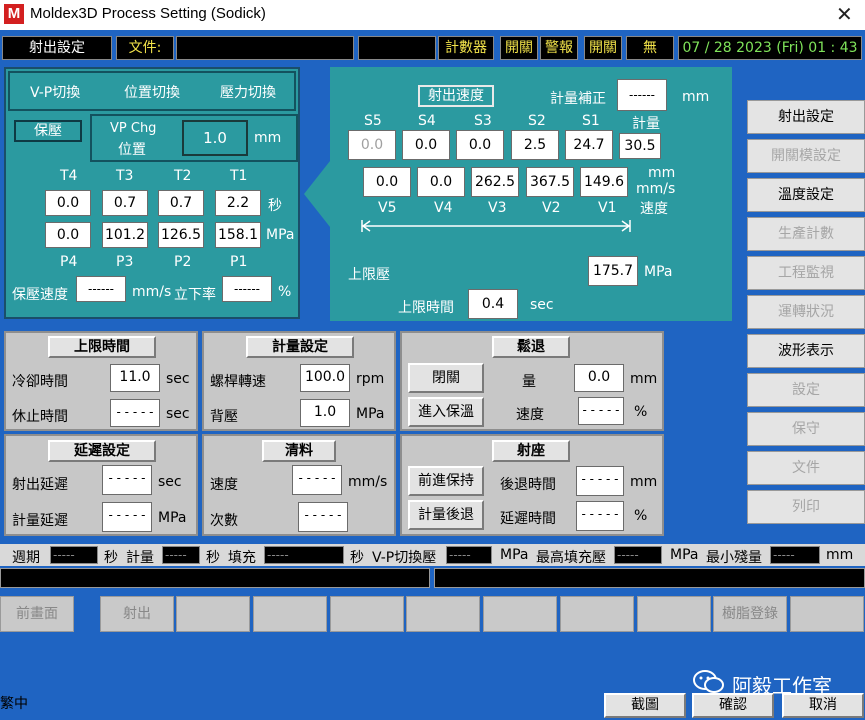 The height and width of the screenshot is (720, 865). Describe the element at coordinates (480, 145) in the screenshot. I see `s3-input: 0.0` at that location.